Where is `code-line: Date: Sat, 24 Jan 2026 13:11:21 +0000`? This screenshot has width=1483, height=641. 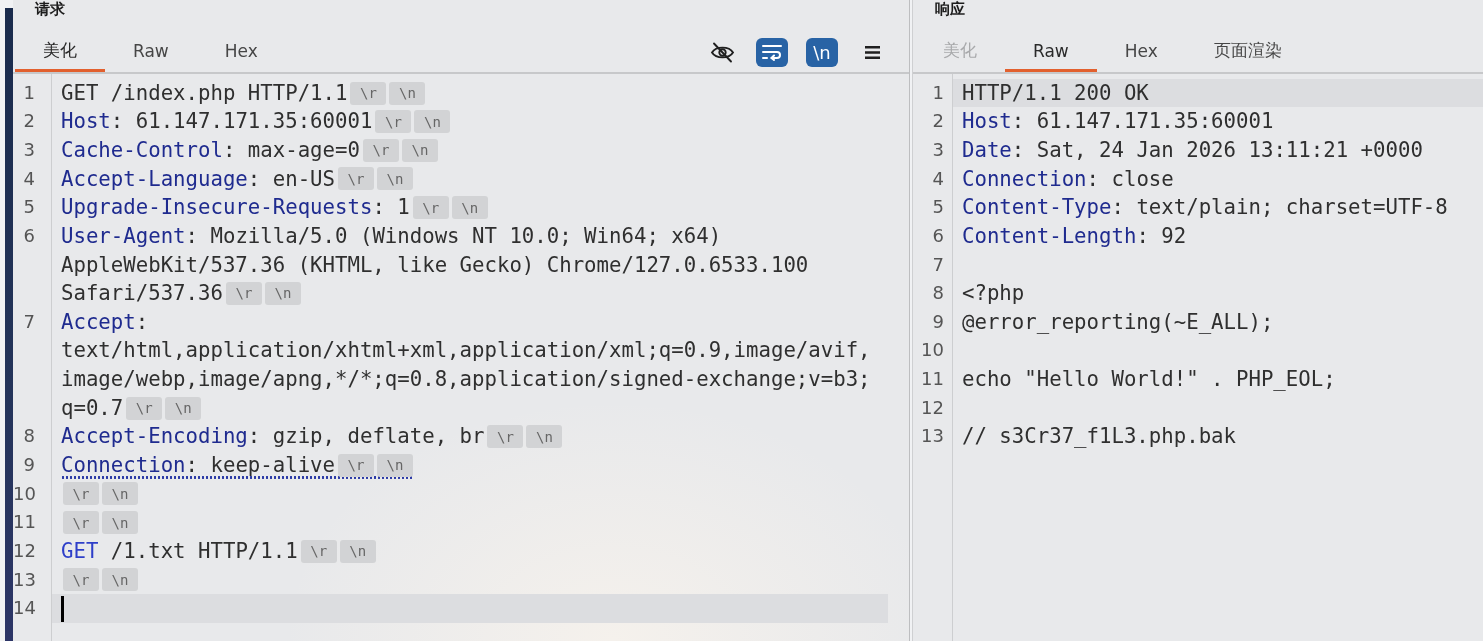
code-line: Date: Sat, 24 Jan 2026 13:11:21 +0000 is located at coordinates (1192, 150).